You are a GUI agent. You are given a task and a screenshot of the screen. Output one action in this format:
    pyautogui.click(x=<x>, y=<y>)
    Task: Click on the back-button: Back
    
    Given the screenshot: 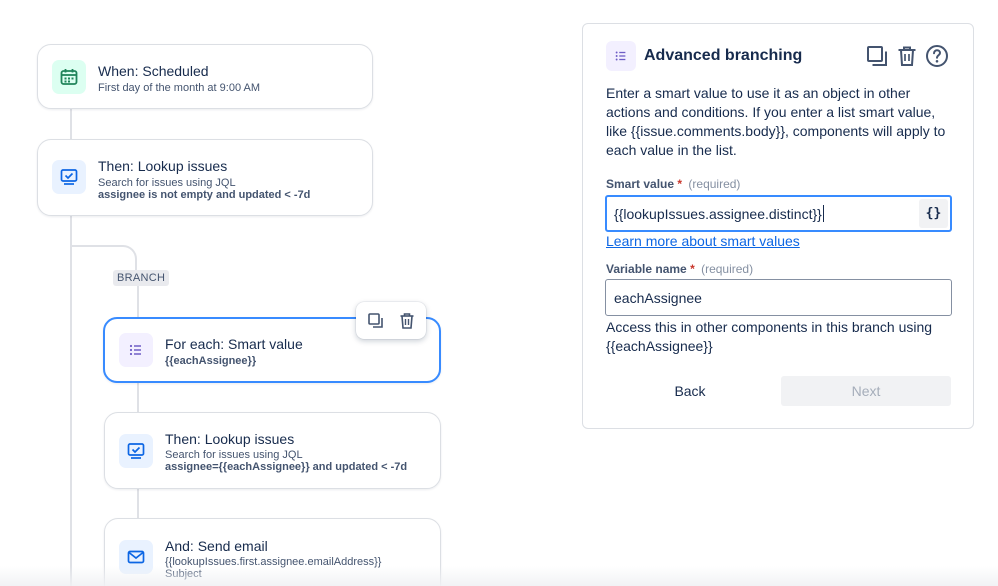 What is the action you would take?
    pyautogui.click(x=690, y=391)
    